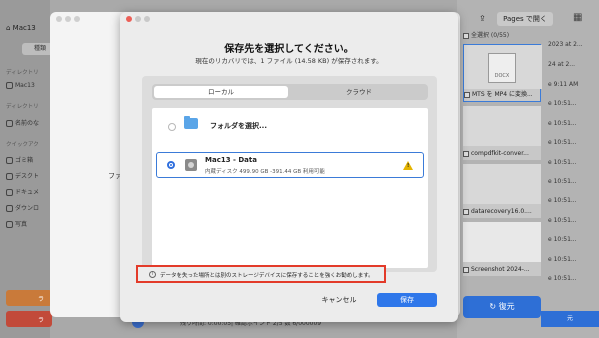 This screenshot has width=599, height=338. Describe the element at coordinates (171, 165) in the screenshot. I see `drive-radio` at that location.